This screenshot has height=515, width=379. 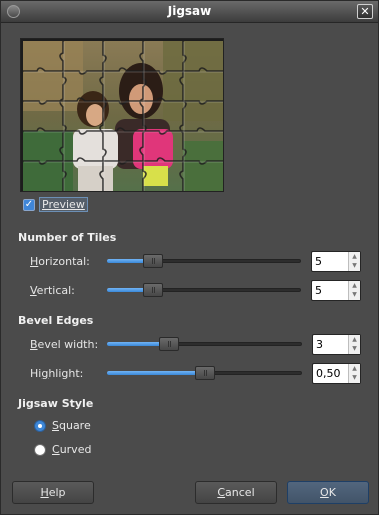 I want to click on help-button: Help, so click(x=53, y=492).